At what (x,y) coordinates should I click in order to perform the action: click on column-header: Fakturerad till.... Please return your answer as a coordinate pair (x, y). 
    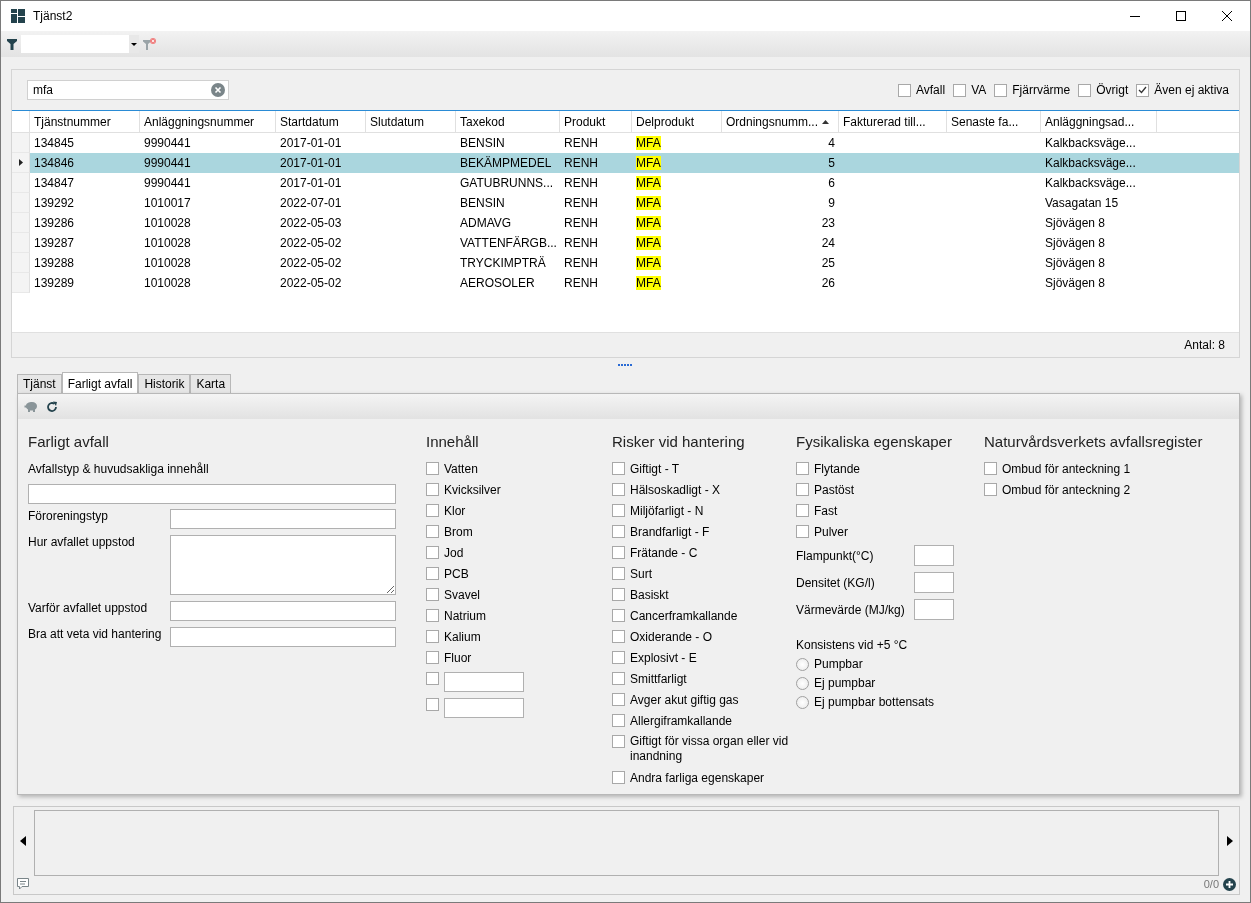
    Looking at the image, I should click on (893, 121).